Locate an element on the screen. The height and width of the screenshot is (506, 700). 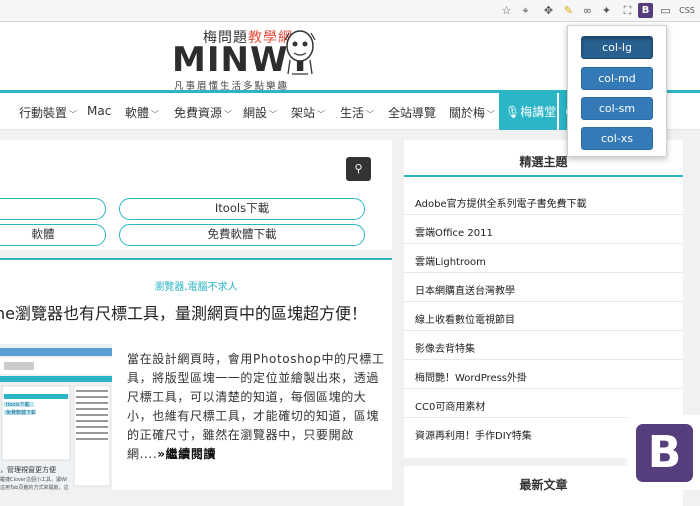
topic-link: 雲端Lightroom is located at coordinates (543, 258).